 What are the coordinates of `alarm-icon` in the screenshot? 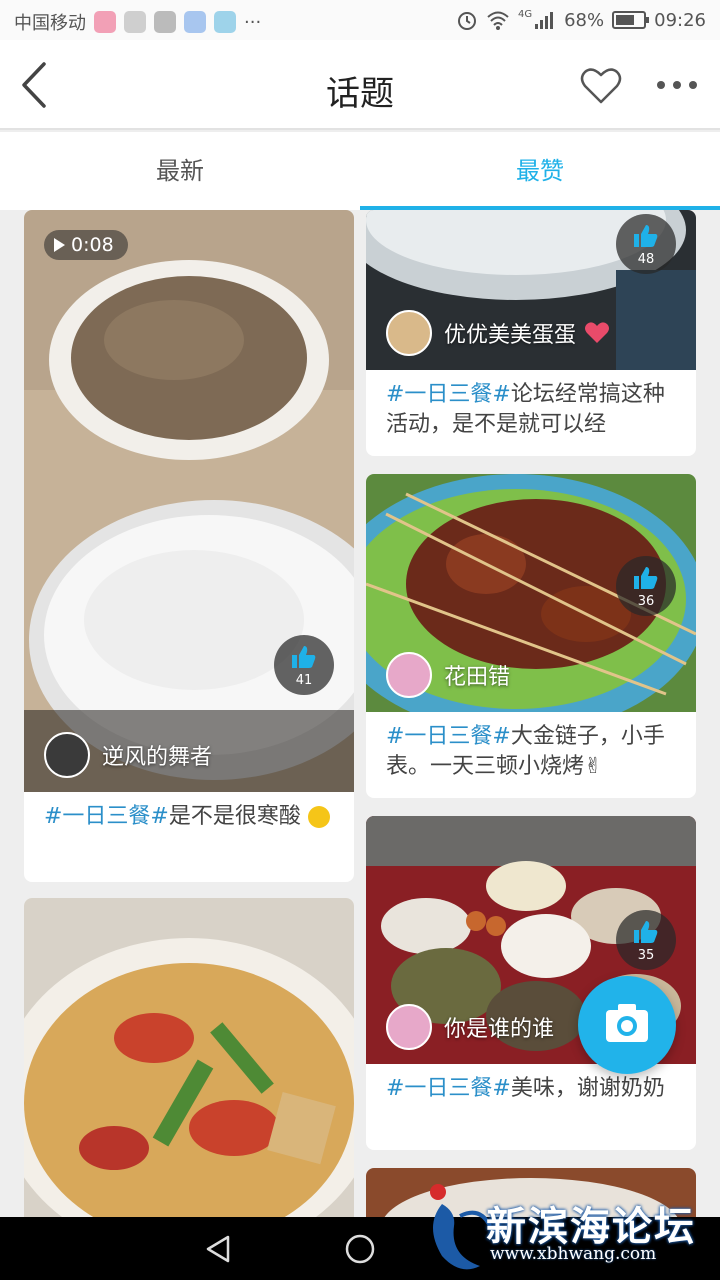 It's located at (466, 21).